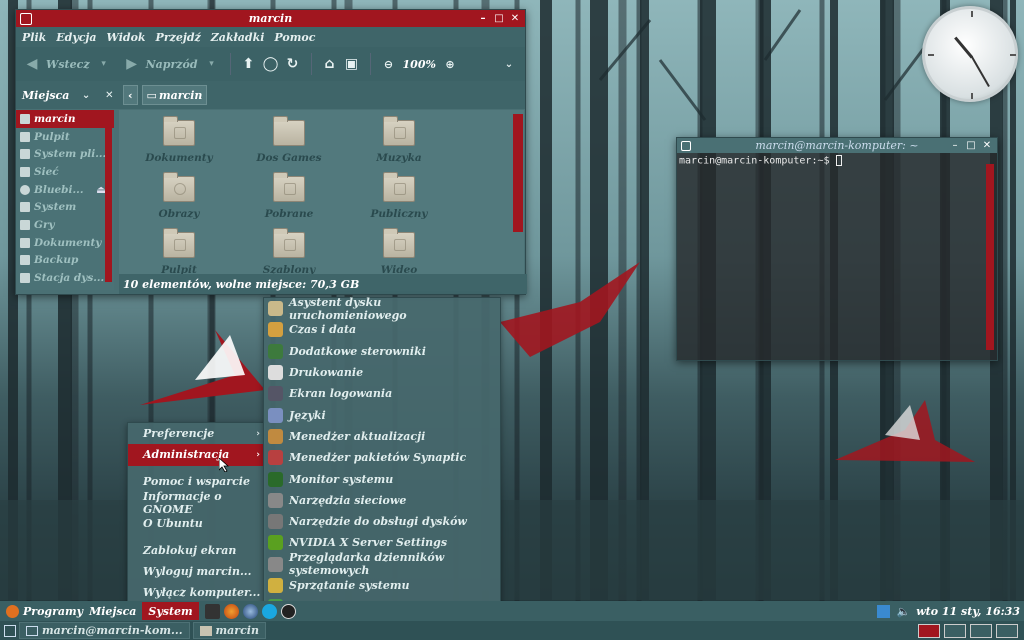 This screenshot has height=640, width=1024. I want to click on submenu-item: Czas i data, so click(382, 329).